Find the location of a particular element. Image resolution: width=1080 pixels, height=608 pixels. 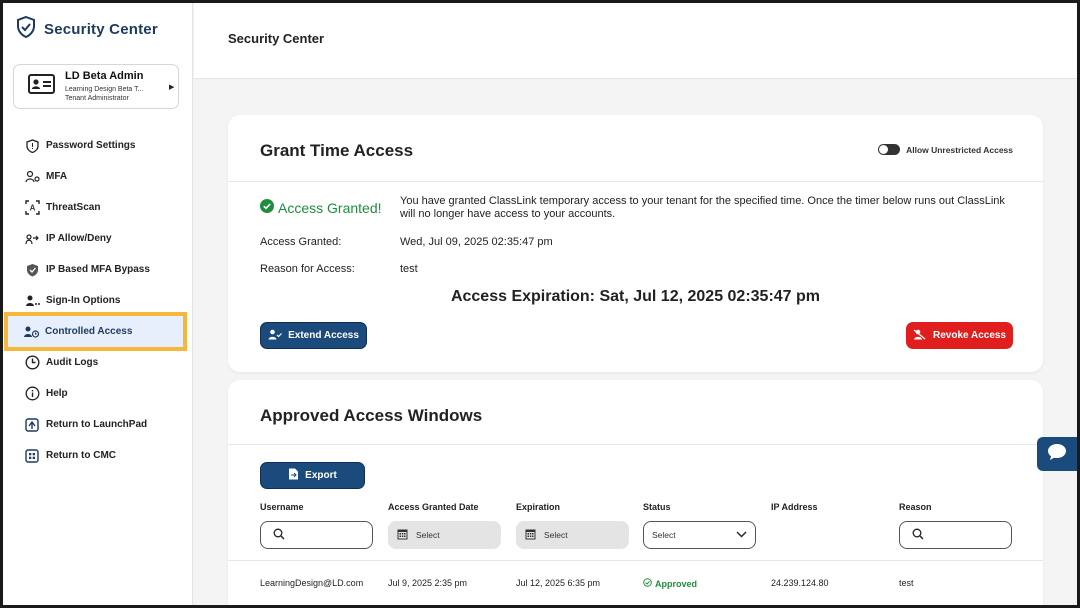

brand: Security Center is located at coordinates (87, 29).